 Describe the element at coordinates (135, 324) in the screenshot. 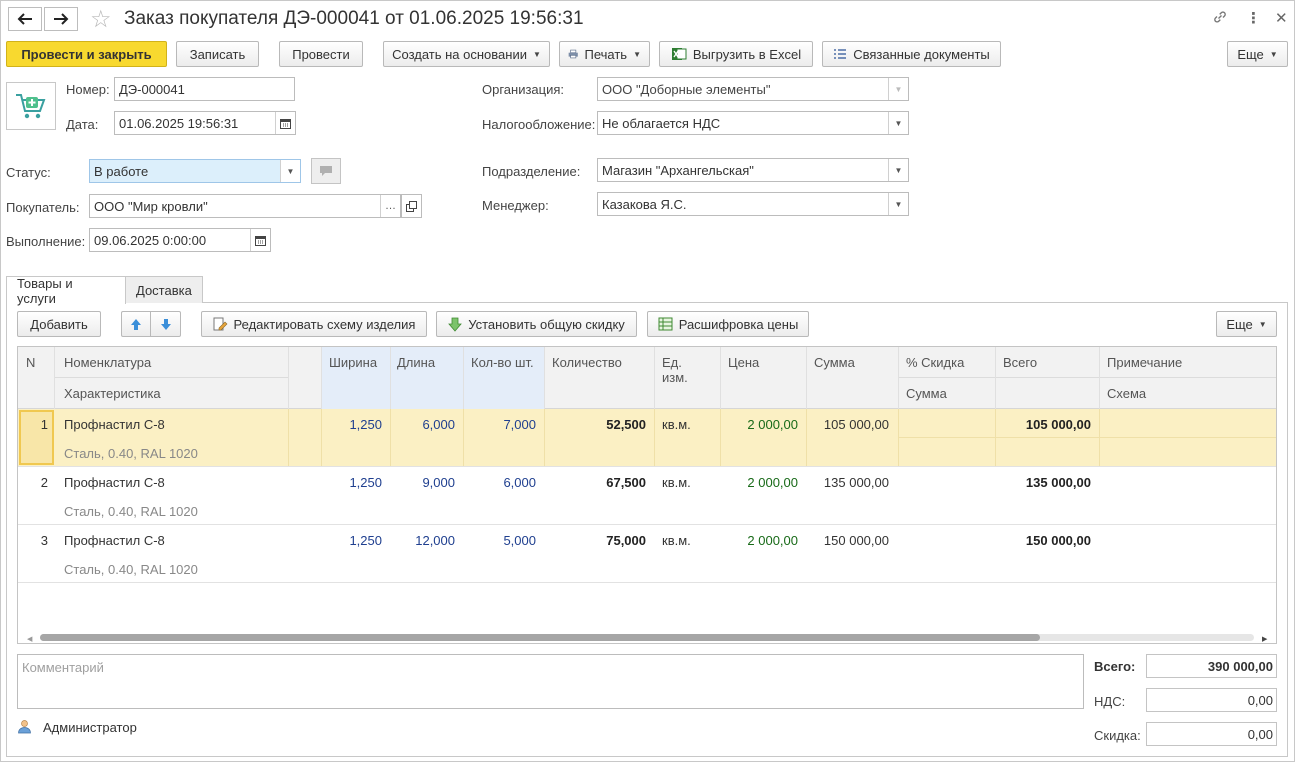

I see `move-up-button` at that location.